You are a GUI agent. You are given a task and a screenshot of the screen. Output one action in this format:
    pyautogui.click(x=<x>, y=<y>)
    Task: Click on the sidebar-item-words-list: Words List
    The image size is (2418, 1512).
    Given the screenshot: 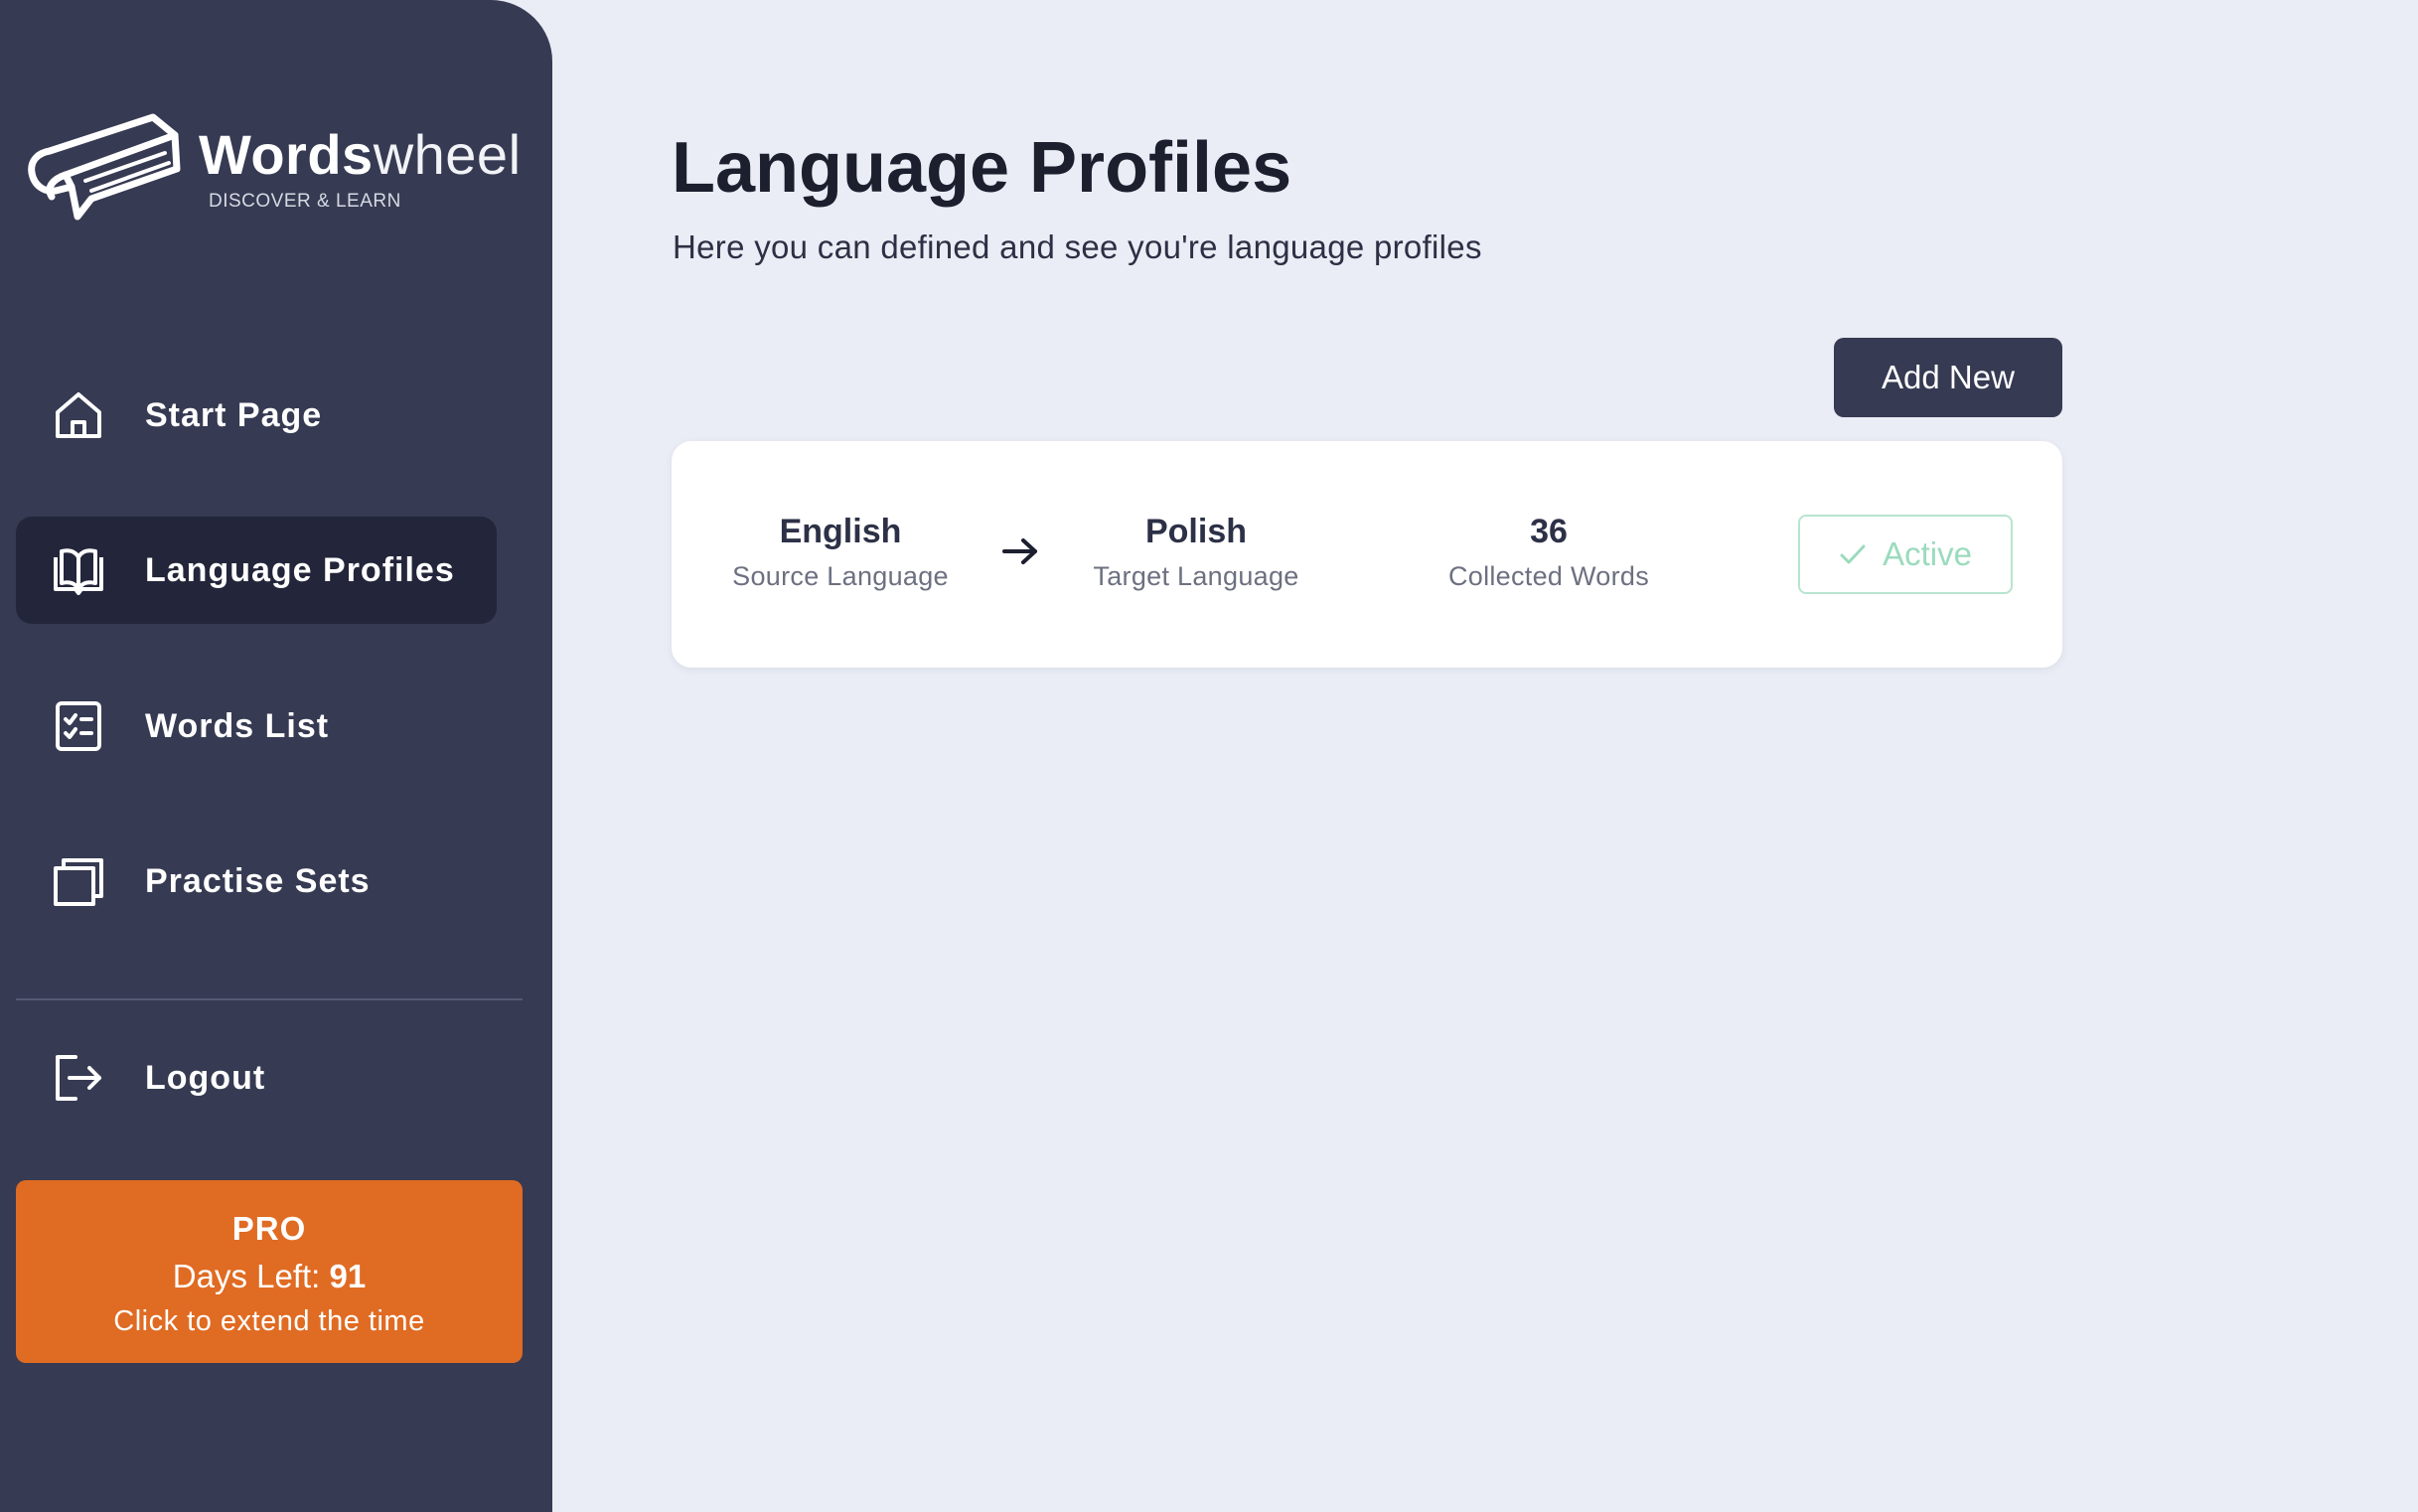 What is the action you would take?
    pyautogui.click(x=256, y=726)
    